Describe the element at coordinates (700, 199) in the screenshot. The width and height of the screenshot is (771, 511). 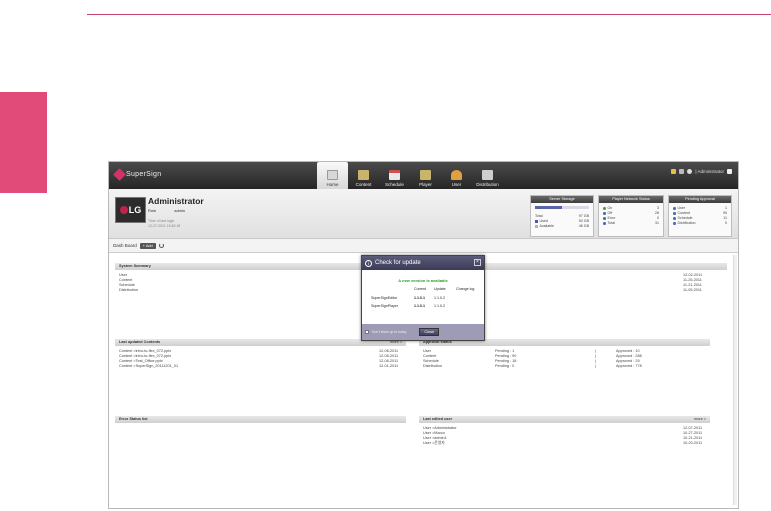
I see `pending-approval-title: Pending Approval` at that location.